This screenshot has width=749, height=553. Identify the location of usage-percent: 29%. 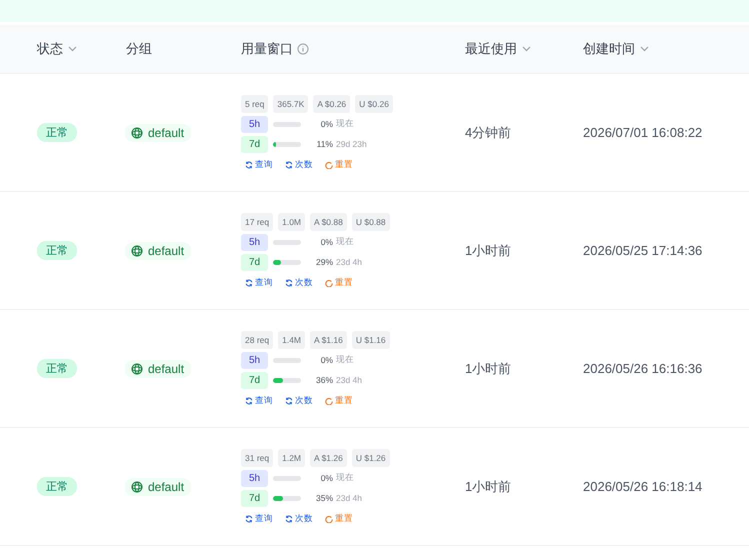
(323, 262).